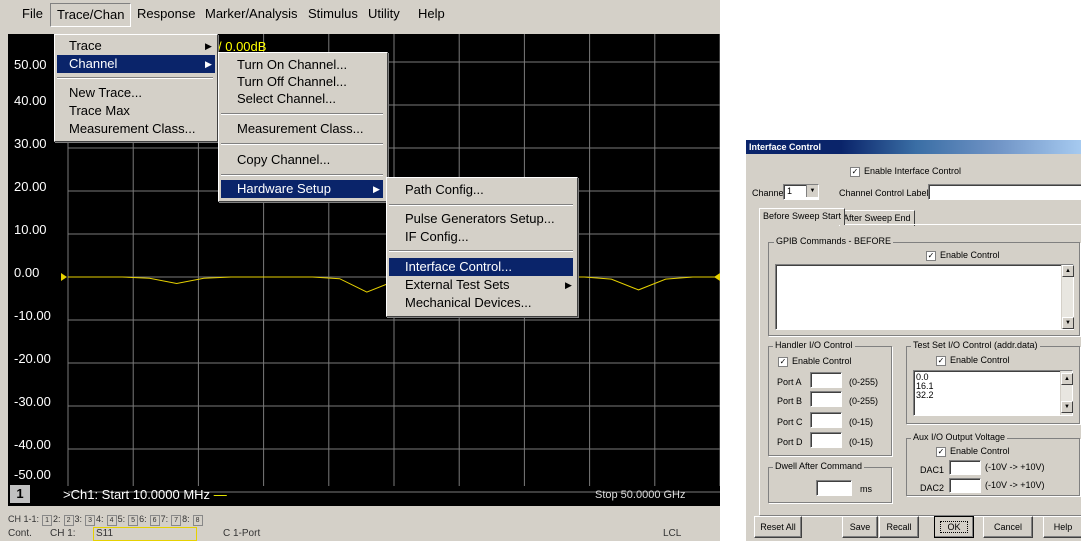  What do you see at coordinates (1015, 467) in the screenshot?
I see `dac1-range: (-10V -> +10V)` at bounding box center [1015, 467].